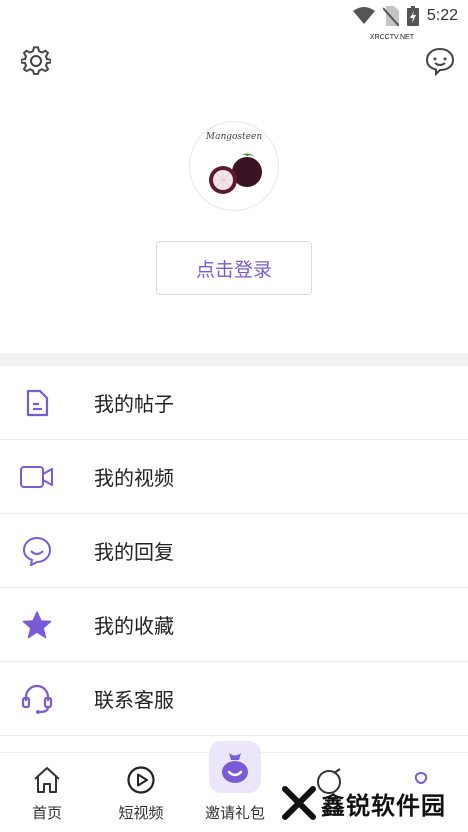  What do you see at coordinates (37, 625) in the screenshot?
I see `star-icon` at bounding box center [37, 625].